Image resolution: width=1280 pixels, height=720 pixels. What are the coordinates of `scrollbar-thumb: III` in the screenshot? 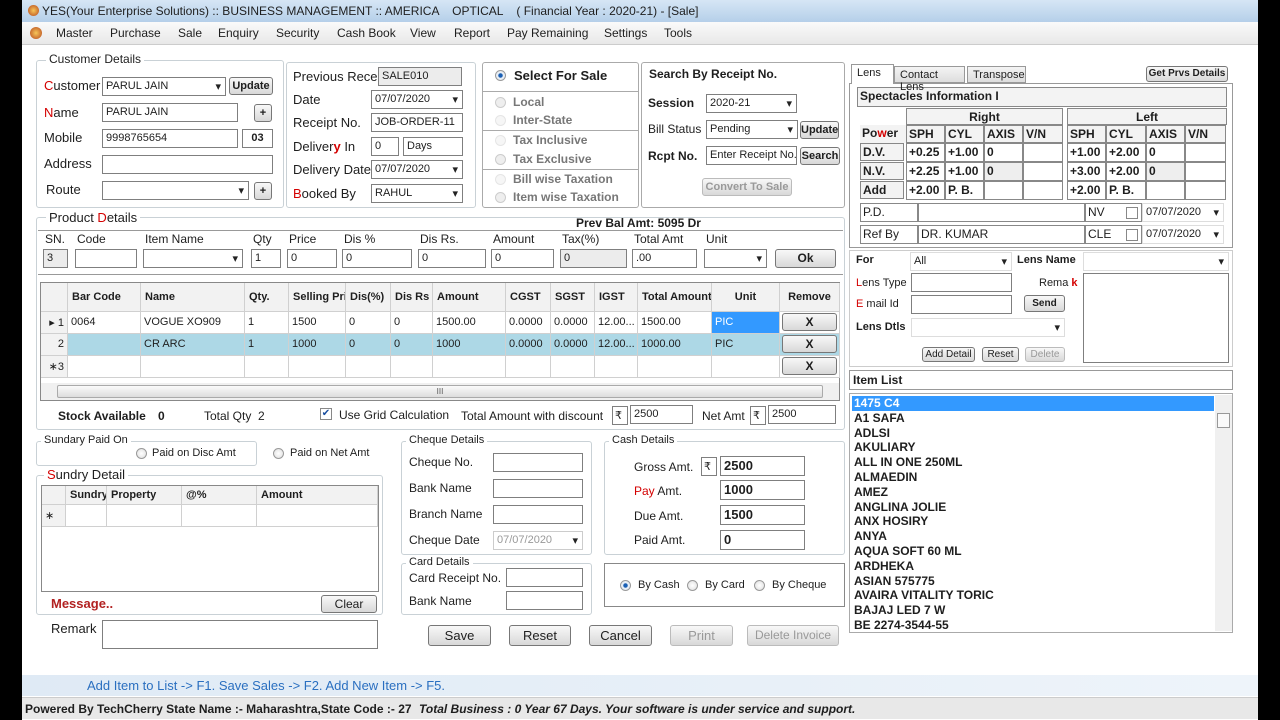 It's located at (440, 391).